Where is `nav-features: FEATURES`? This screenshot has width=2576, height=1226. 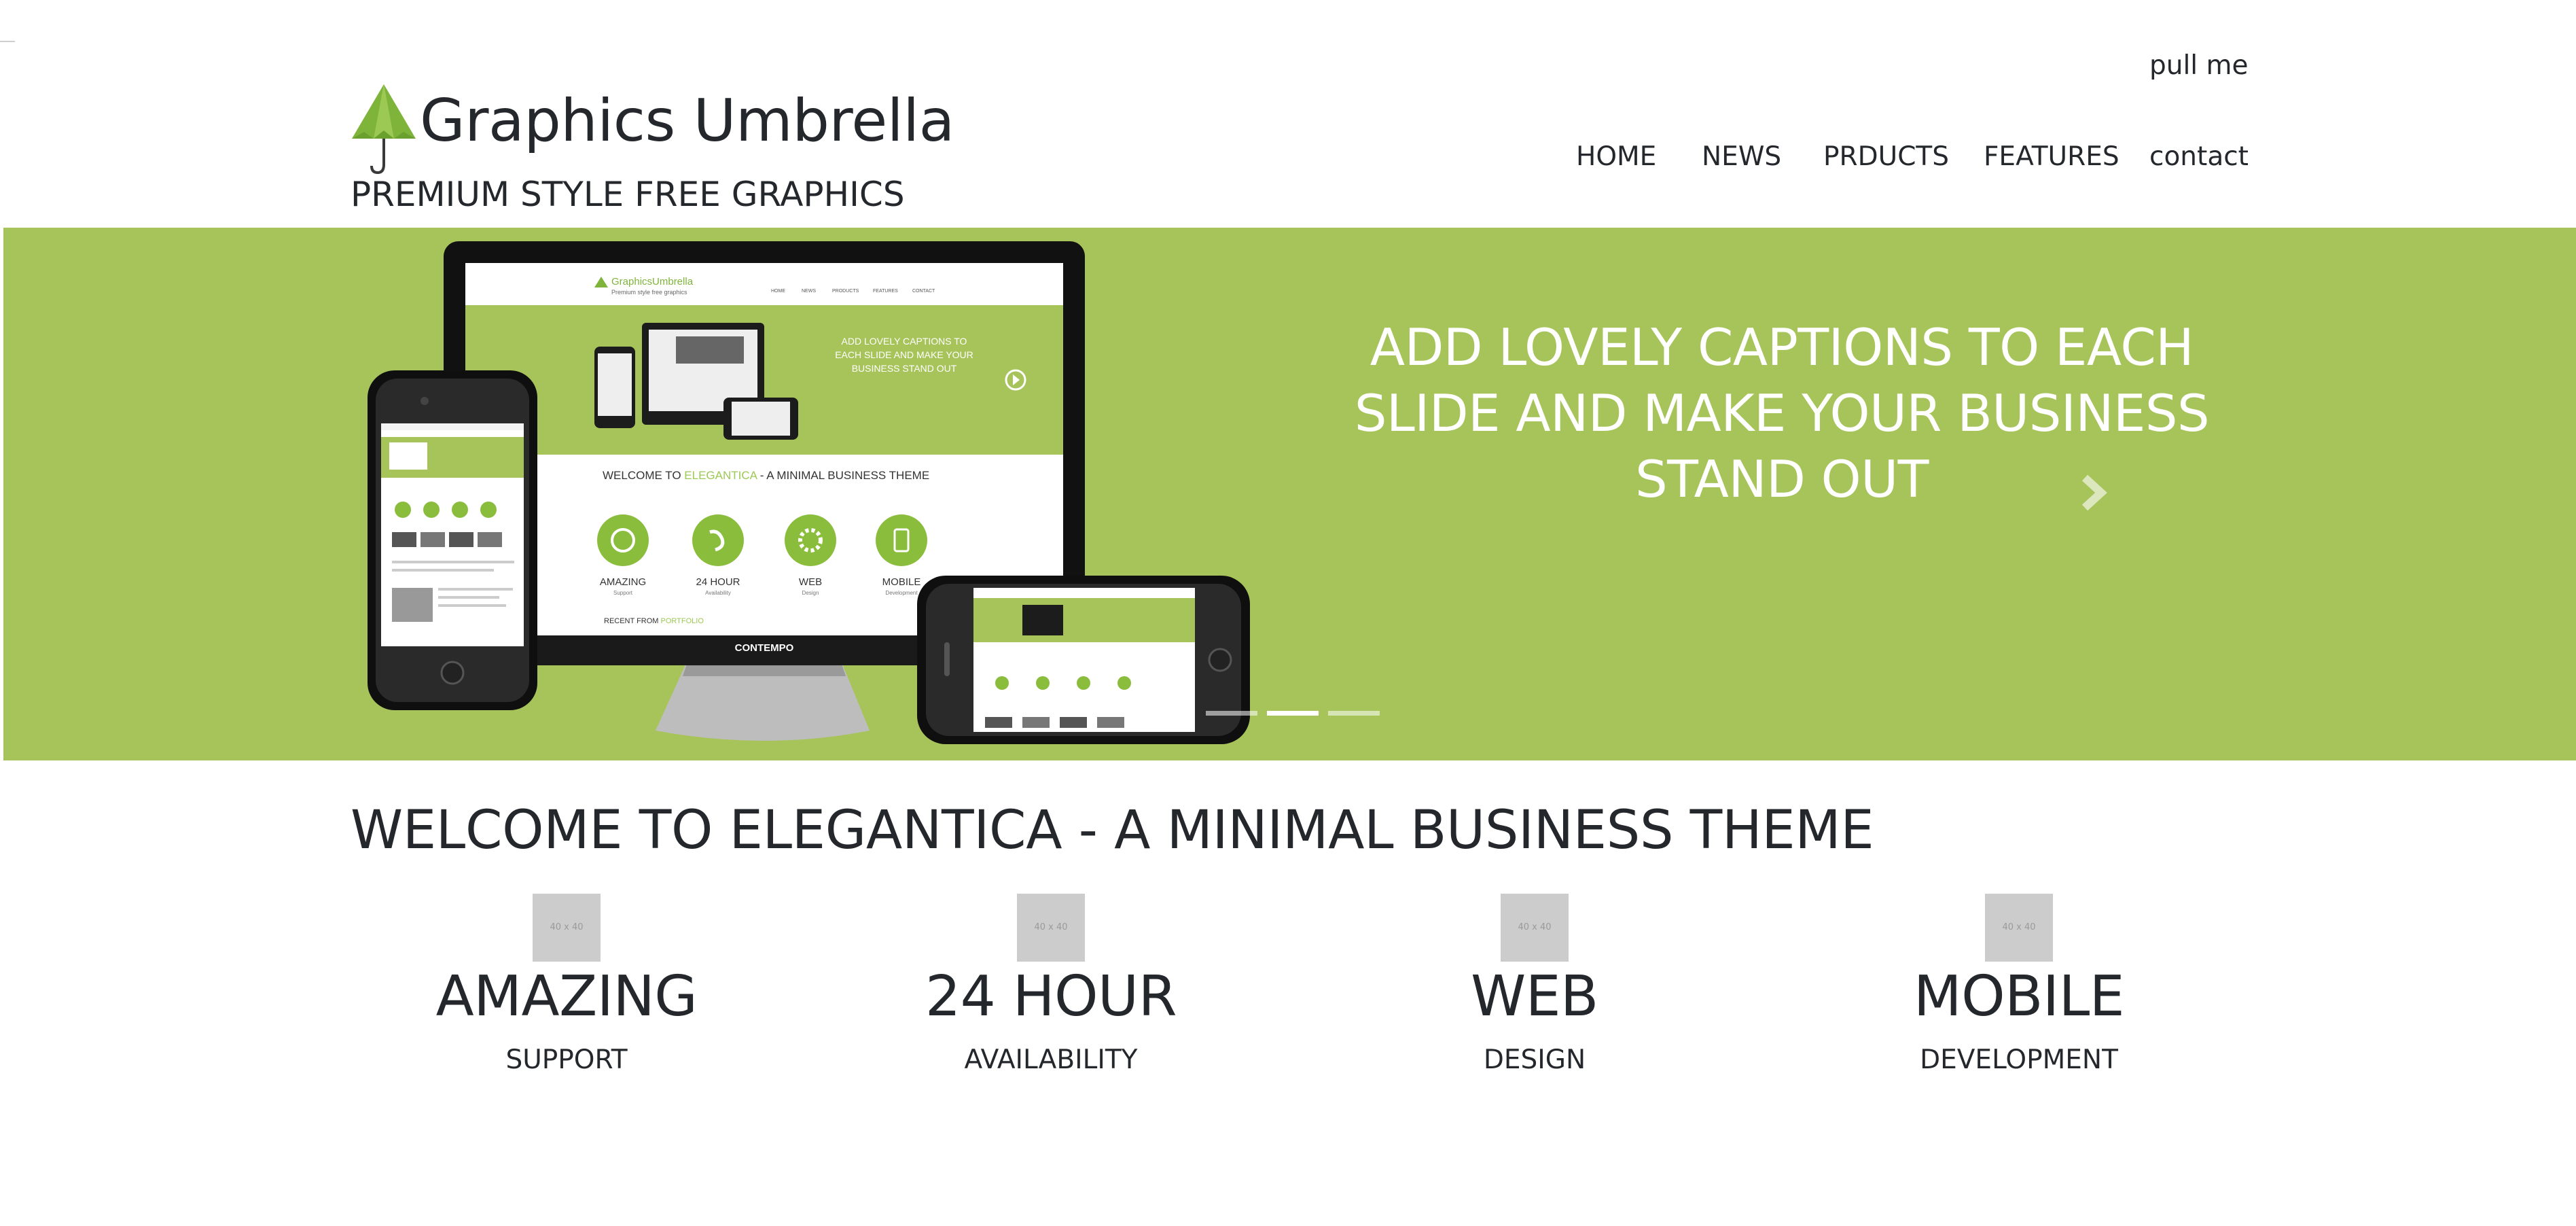 nav-features: FEATURES is located at coordinates (2051, 157).